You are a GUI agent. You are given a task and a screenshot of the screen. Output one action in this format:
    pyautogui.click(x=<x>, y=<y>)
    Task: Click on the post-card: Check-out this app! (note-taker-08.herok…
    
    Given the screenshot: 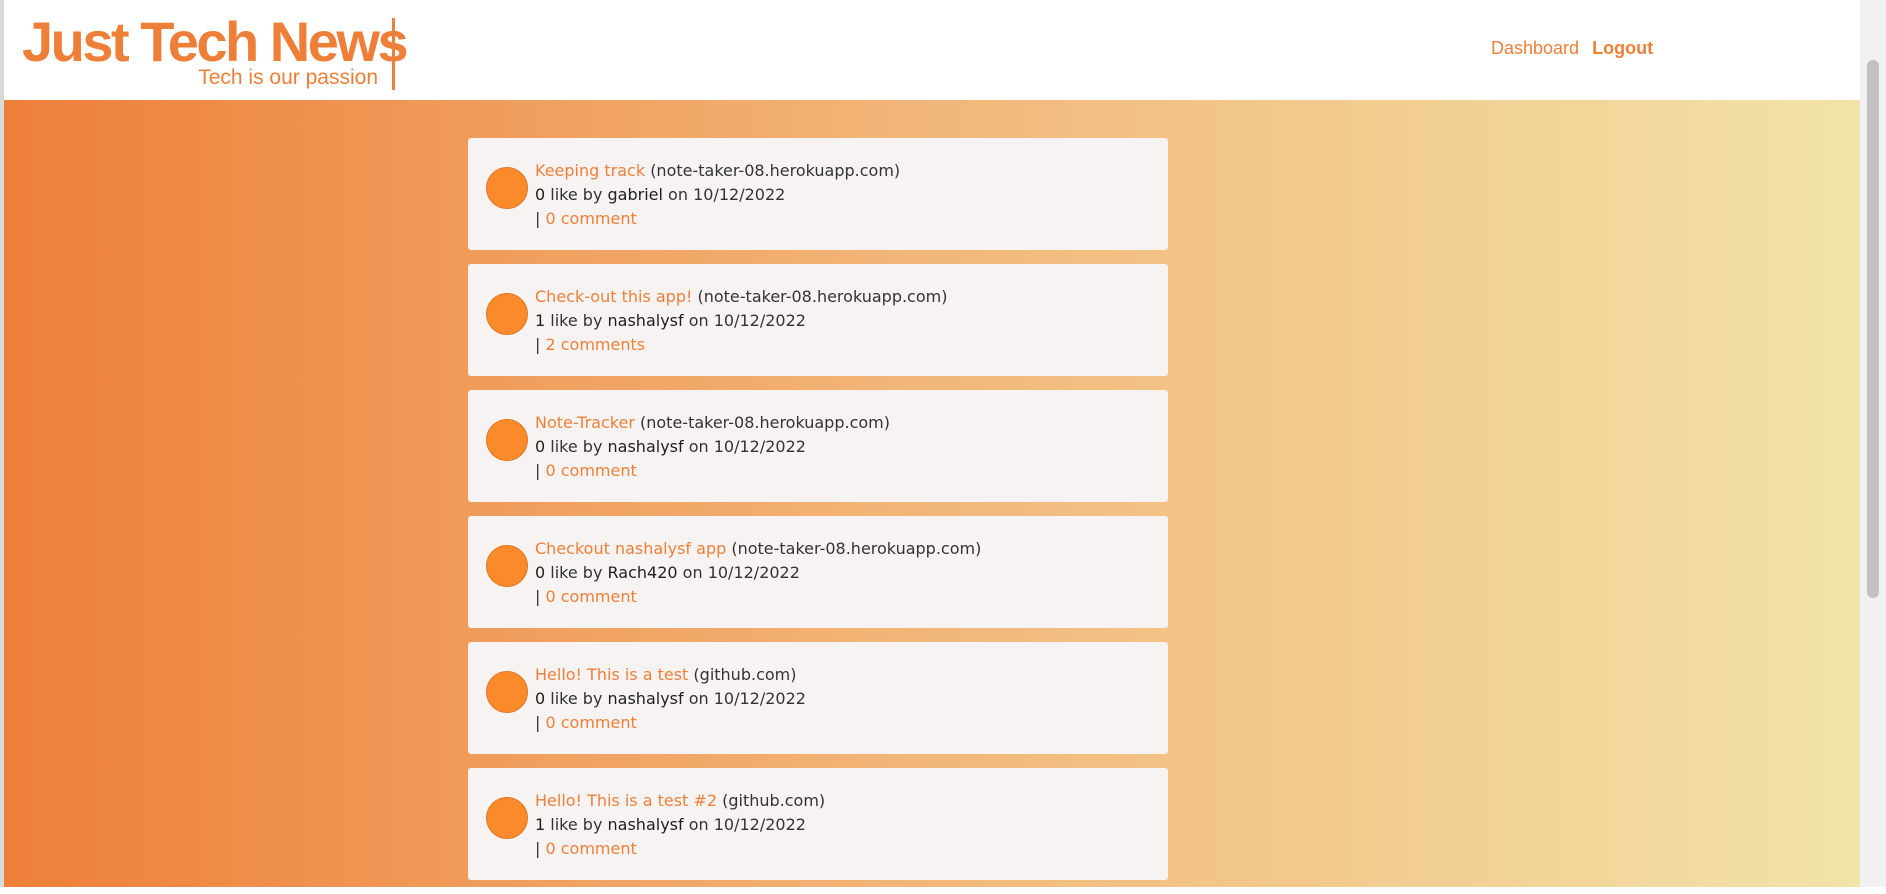 What is the action you would take?
    pyautogui.click(x=818, y=320)
    